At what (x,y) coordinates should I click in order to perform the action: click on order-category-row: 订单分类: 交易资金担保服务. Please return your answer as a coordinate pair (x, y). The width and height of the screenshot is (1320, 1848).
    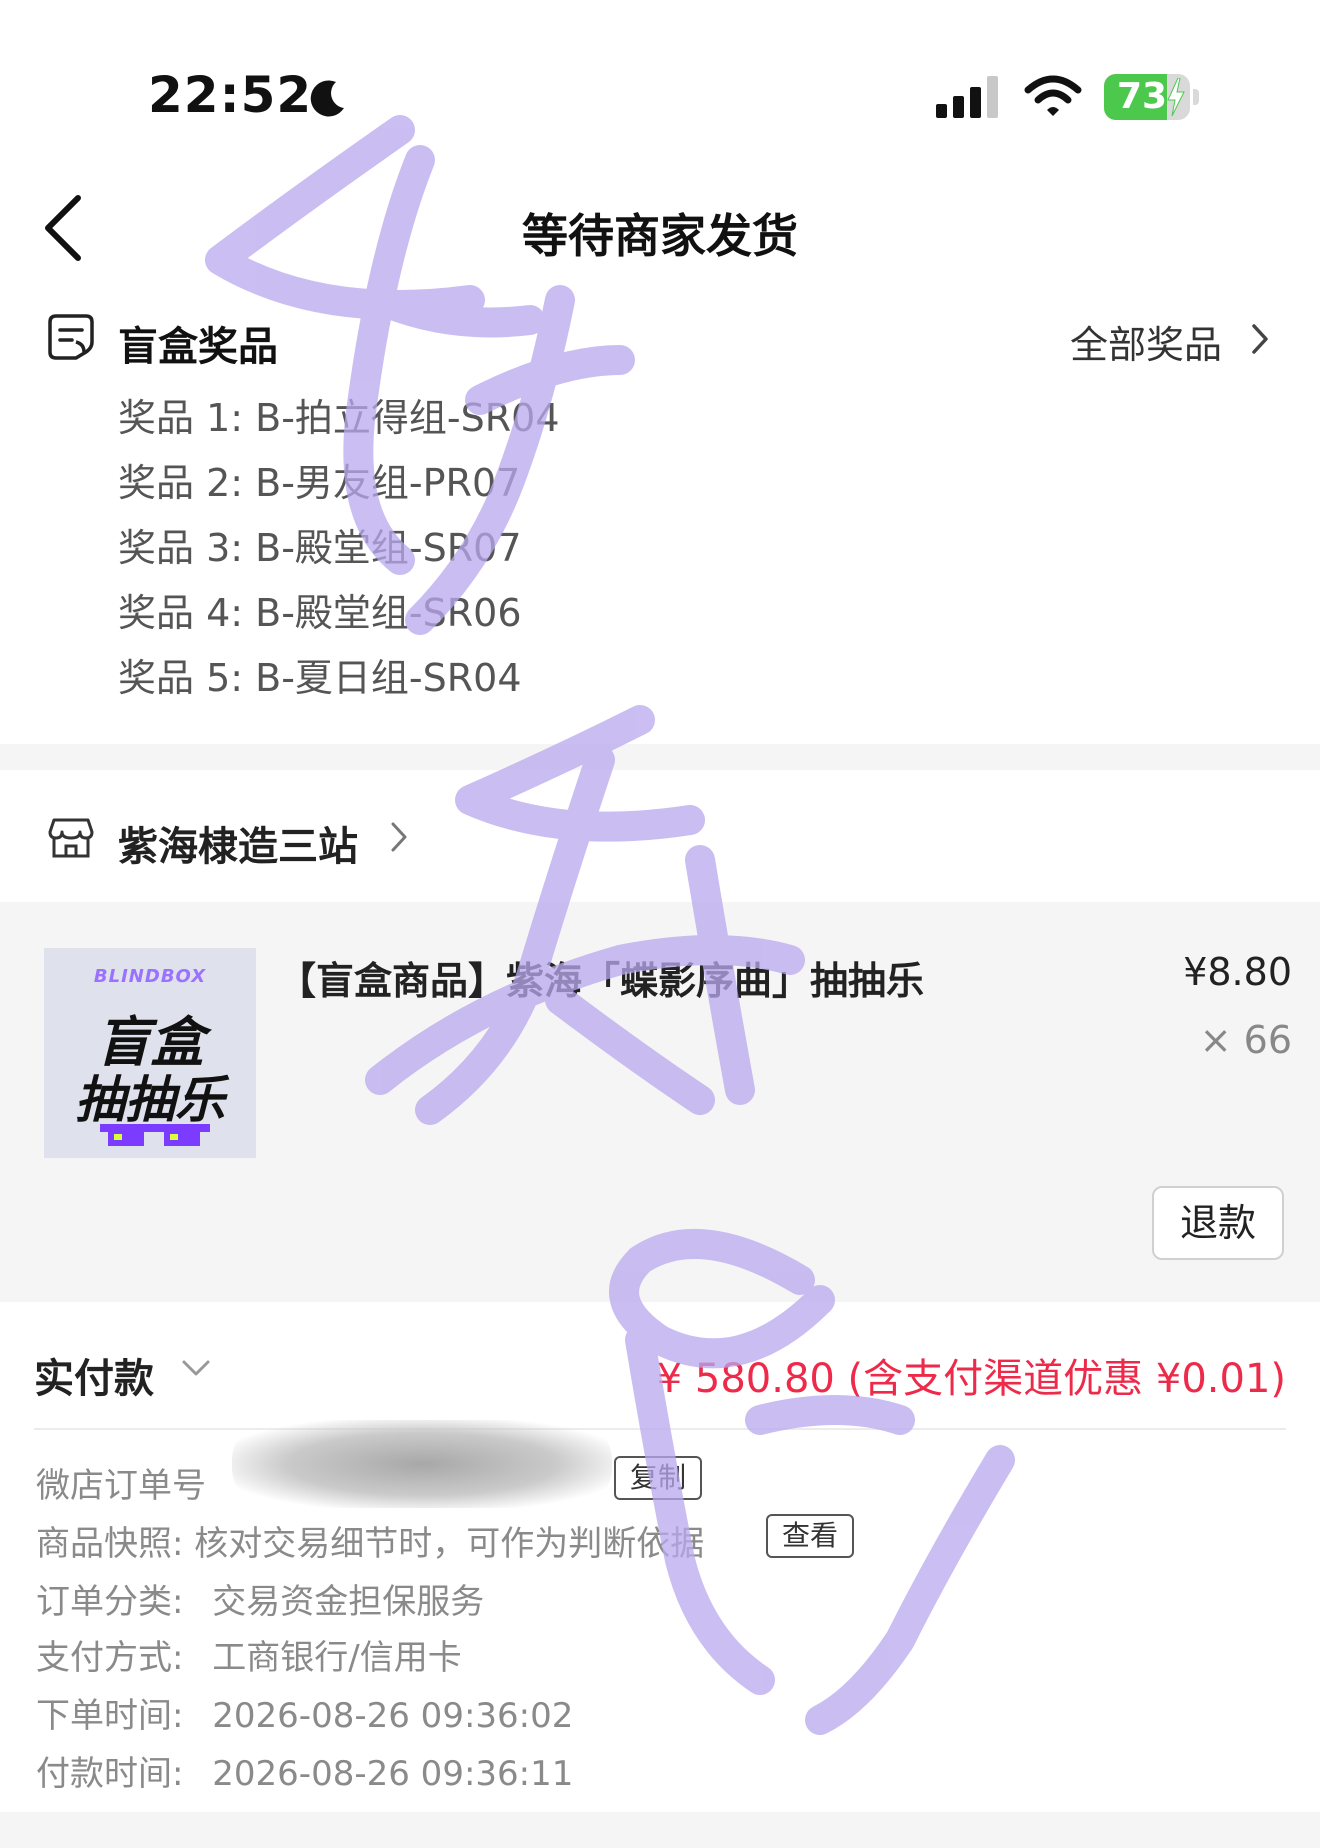
    Looking at the image, I should click on (260, 1598).